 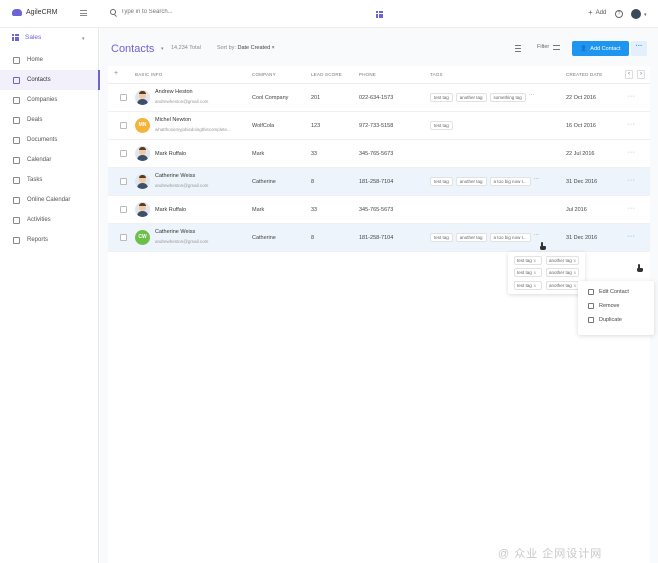 I want to click on contact-name: Andrew Heston, so click(x=174, y=92).